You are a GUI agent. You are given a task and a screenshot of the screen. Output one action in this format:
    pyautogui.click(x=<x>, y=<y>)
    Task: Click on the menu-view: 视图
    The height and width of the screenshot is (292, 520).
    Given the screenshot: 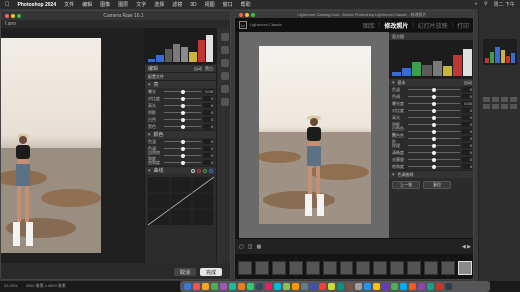 What is the action you would take?
    pyautogui.click(x=210, y=4)
    